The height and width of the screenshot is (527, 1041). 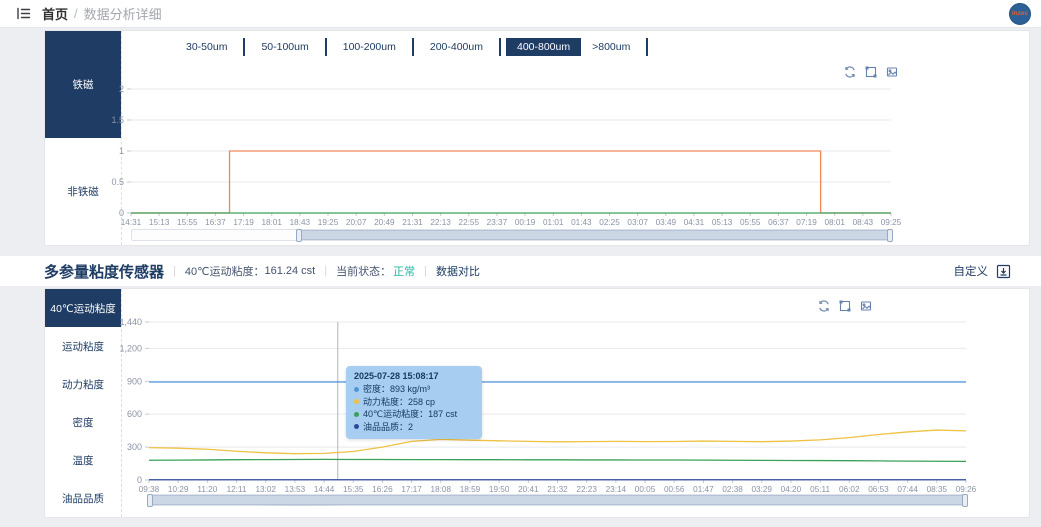 I want to click on tooltip-row-2: 40℃运动粘度：187 cst, so click(x=414, y=414).